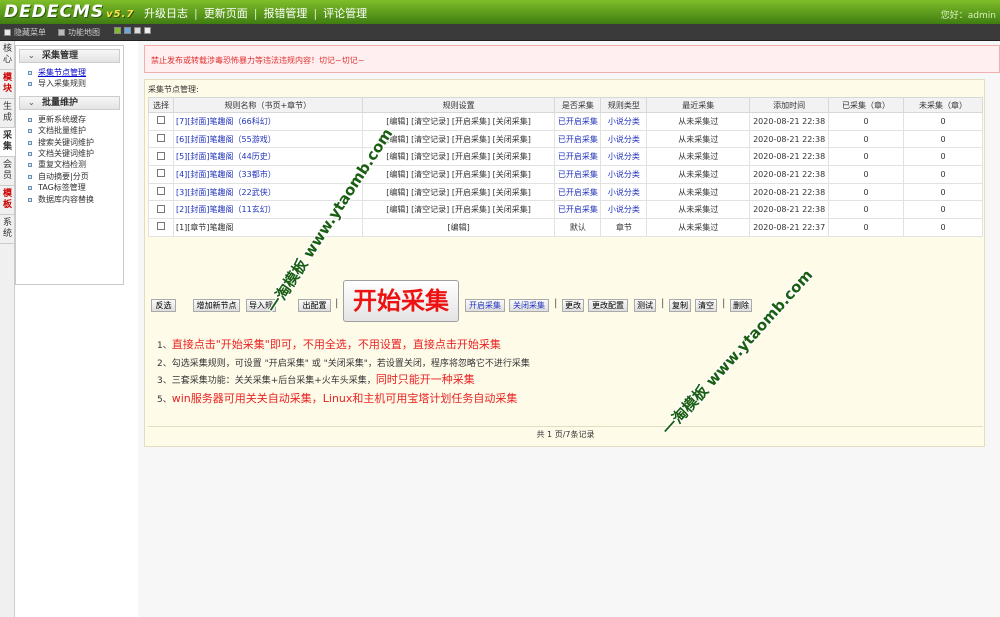 This screenshot has height=617, width=1000. What do you see at coordinates (216, 305) in the screenshot?
I see `add-node-button: 增加新节点` at bounding box center [216, 305].